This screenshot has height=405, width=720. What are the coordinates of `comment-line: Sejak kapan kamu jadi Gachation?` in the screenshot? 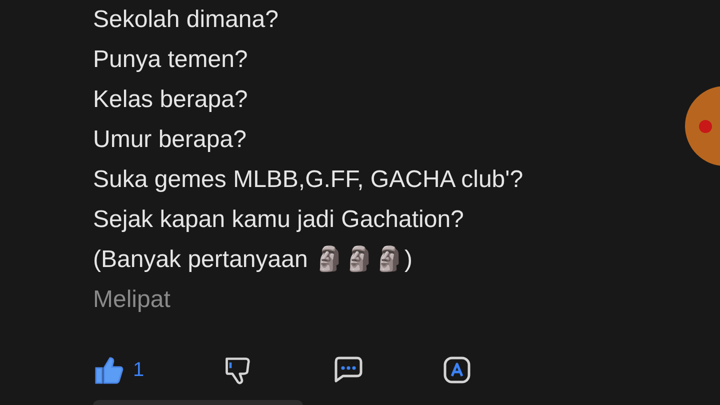 It's located at (278, 220).